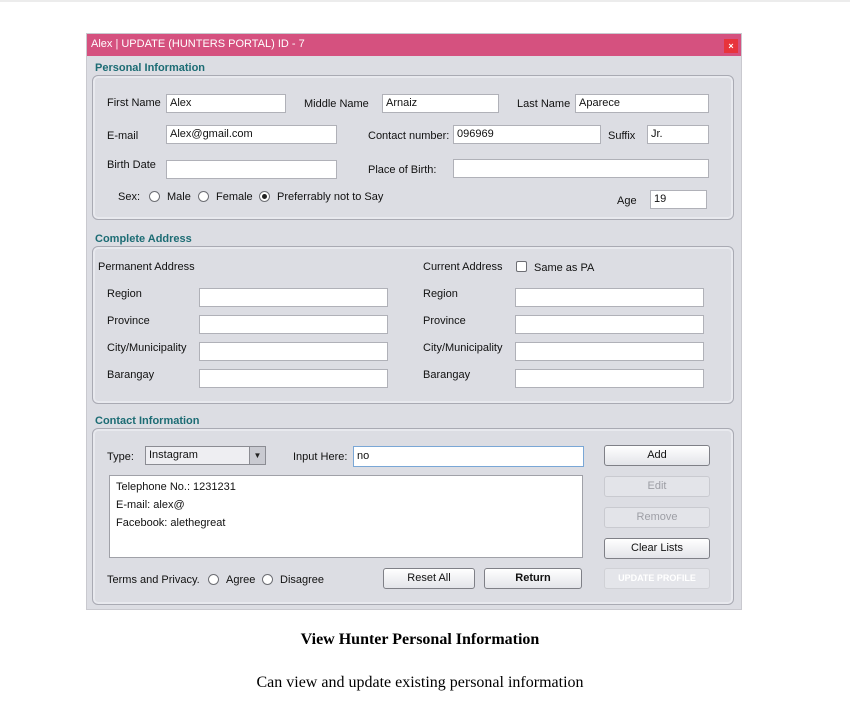  I want to click on permanent-region-field, so click(293, 297).